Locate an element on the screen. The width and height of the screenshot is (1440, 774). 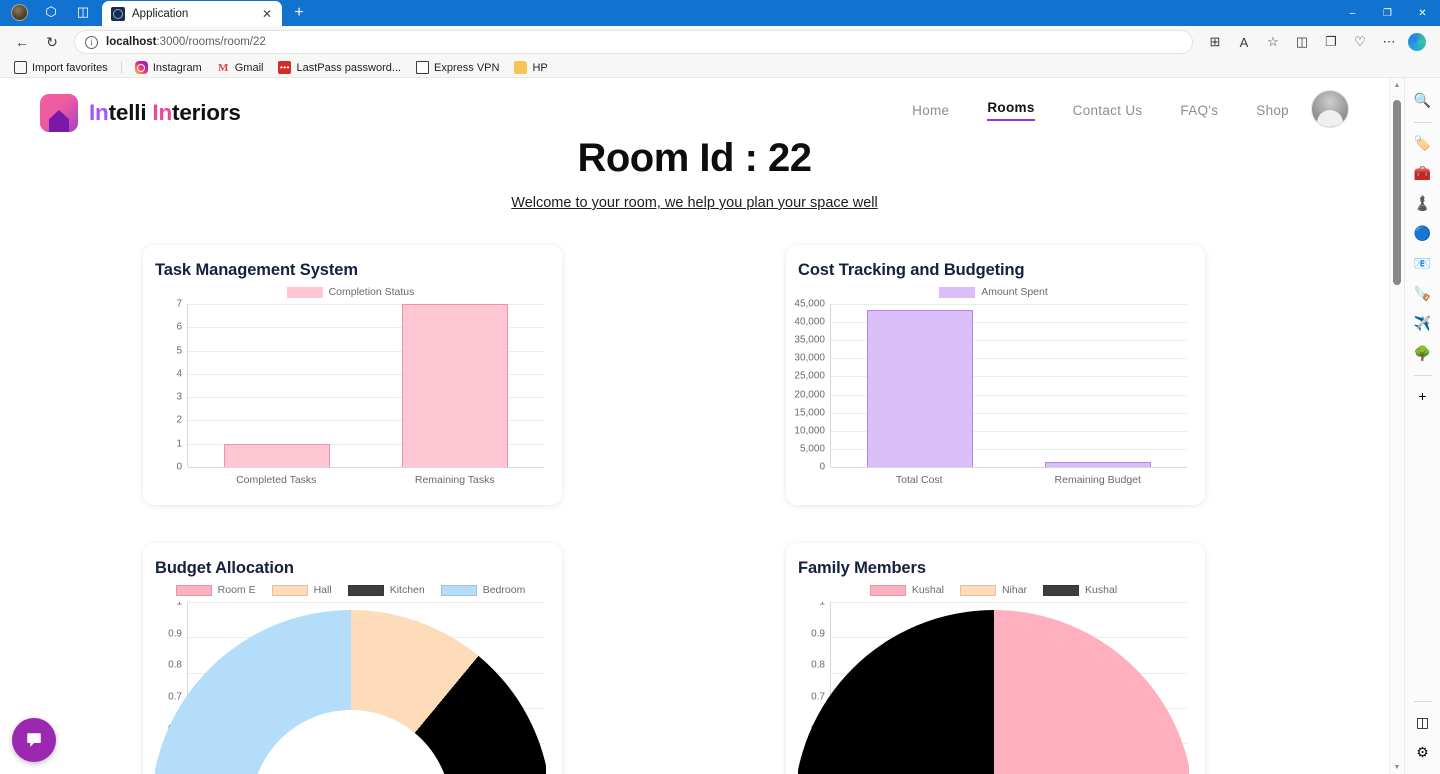
tab-favicon-icon is located at coordinates (118, 13).